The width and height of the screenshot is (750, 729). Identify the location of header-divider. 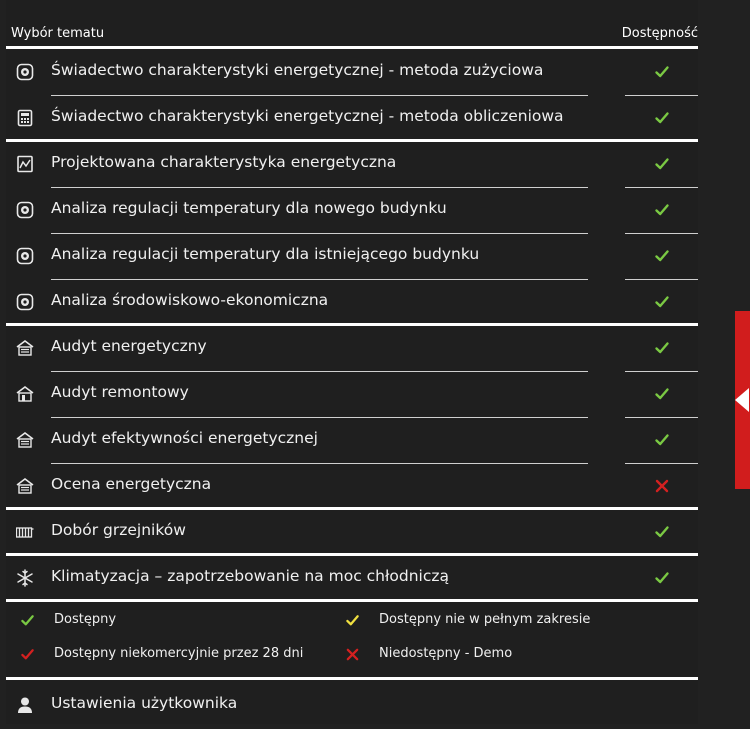
(352, 47).